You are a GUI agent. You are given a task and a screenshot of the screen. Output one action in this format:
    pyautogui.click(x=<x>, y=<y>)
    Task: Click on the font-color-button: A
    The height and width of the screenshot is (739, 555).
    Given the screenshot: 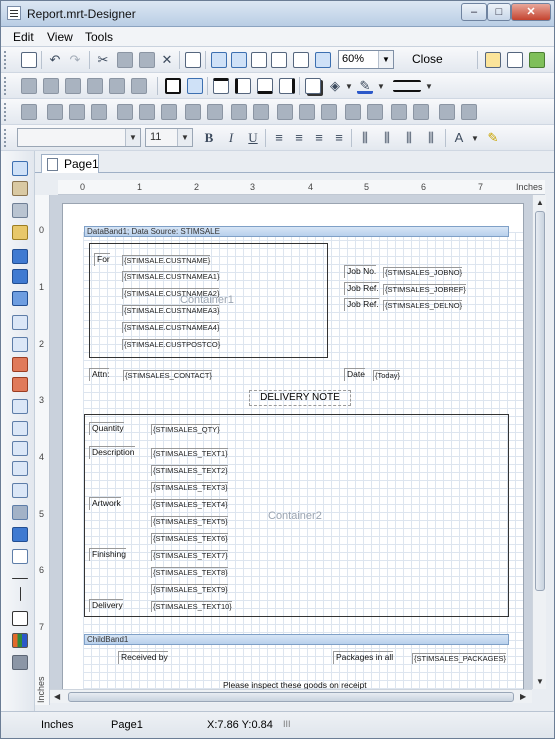 What is the action you would take?
    pyautogui.click(x=459, y=138)
    